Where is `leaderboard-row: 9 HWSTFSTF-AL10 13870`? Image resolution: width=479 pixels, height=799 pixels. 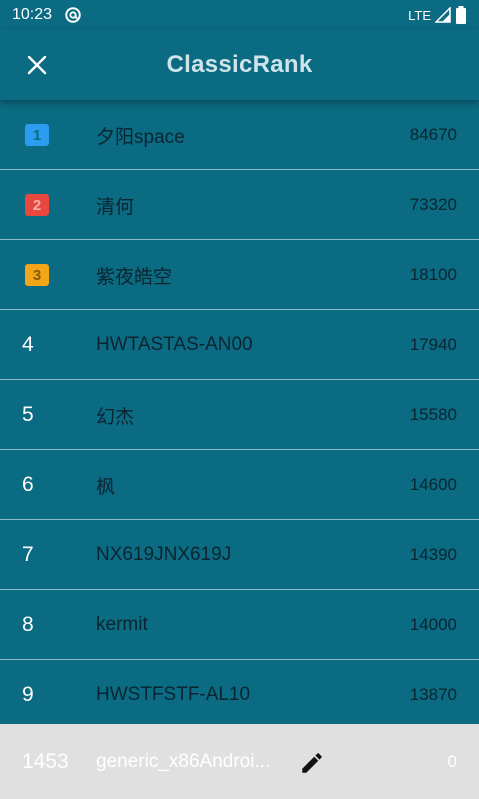
leaderboard-row: 9 HWSTFSTF-AL10 13870 is located at coordinates (239, 695).